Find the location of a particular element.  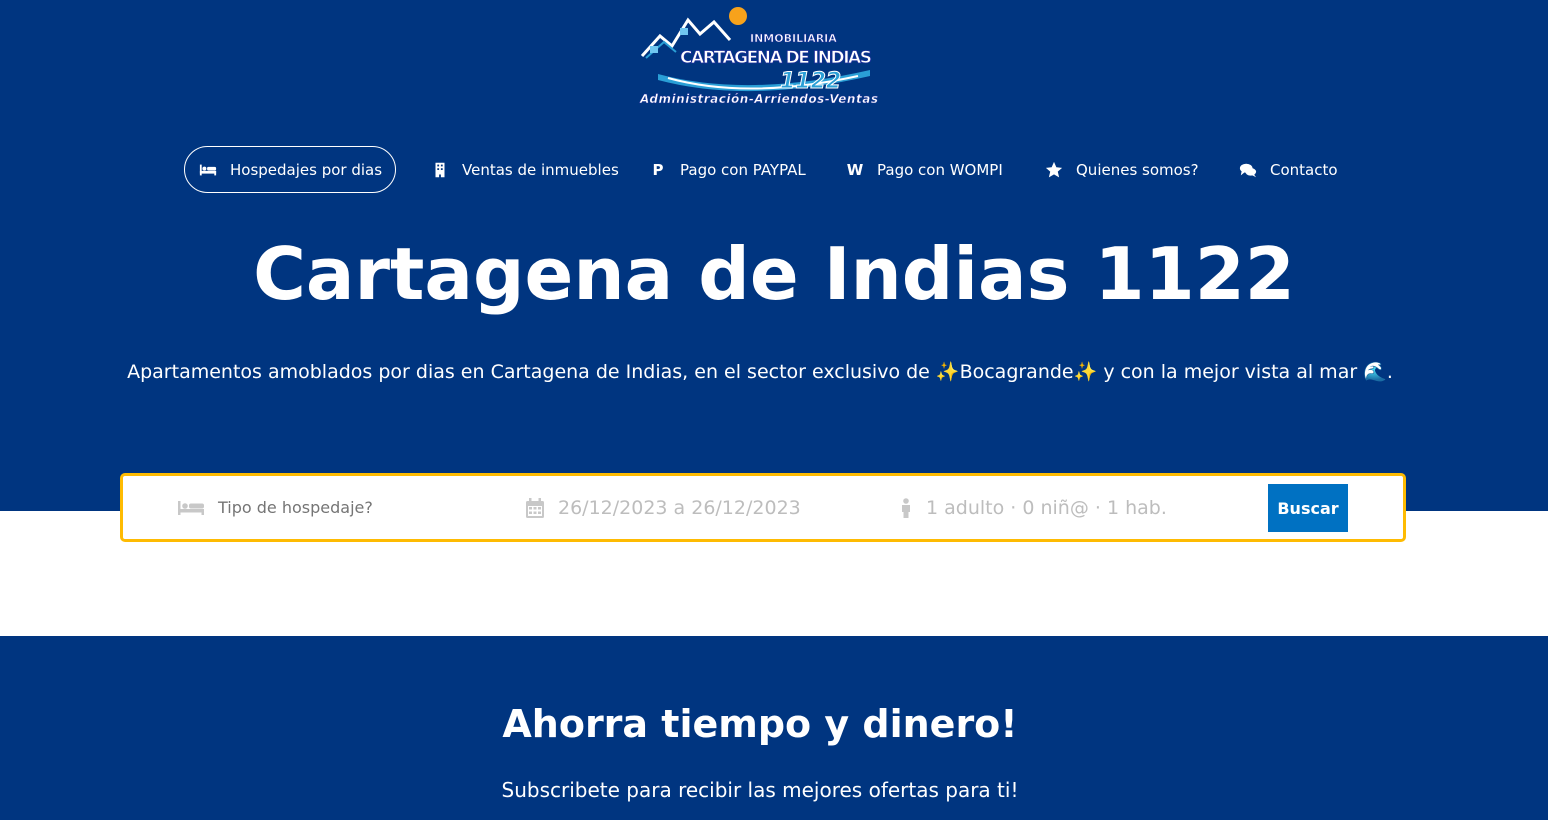

nav-label: Pago con WOMPI is located at coordinates (940, 169).